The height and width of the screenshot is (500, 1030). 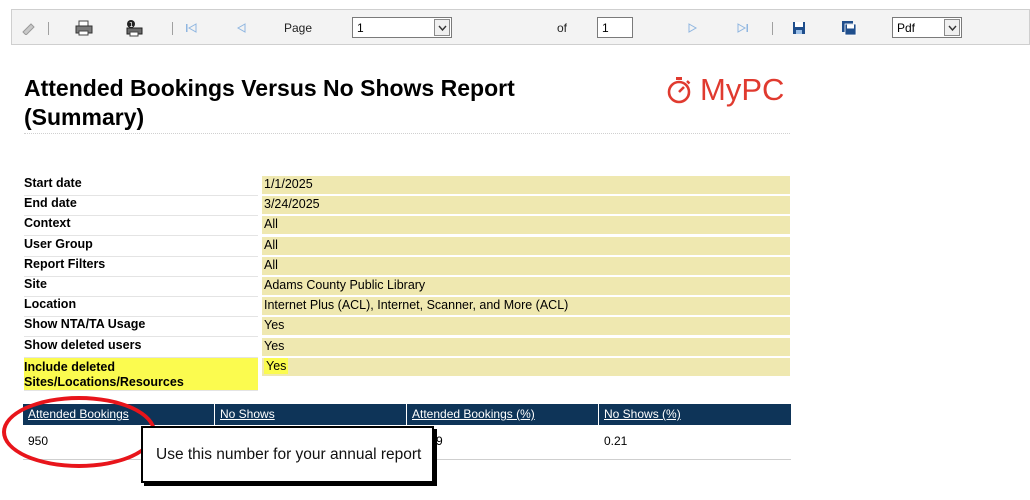 What do you see at coordinates (743, 28) in the screenshot?
I see `last-page-icon` at bounding box center [743, 28].